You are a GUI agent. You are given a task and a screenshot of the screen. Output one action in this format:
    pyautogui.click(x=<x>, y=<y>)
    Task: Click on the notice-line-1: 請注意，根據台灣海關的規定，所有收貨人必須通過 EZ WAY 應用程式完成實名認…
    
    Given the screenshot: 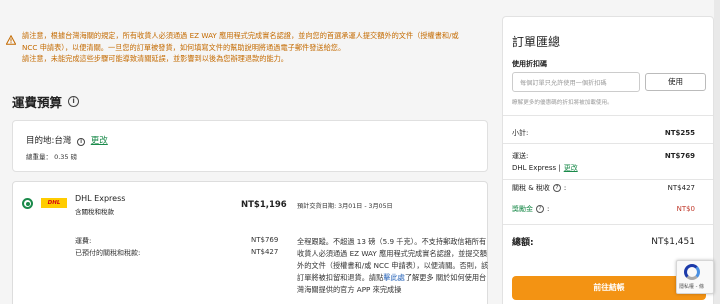 What is the action you would take?
    pyautogui.click(x=240, y=35)
    